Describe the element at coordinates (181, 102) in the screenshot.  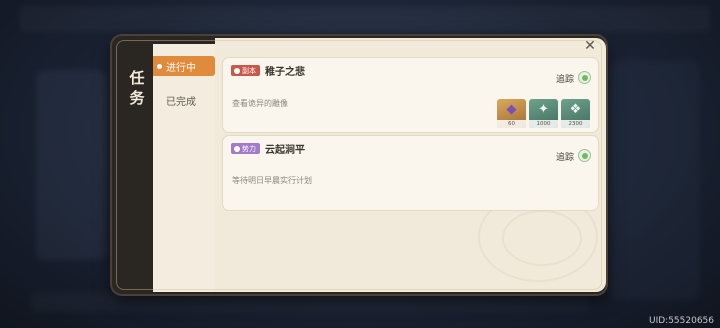
I see `tab-label: 已完成` at that location.